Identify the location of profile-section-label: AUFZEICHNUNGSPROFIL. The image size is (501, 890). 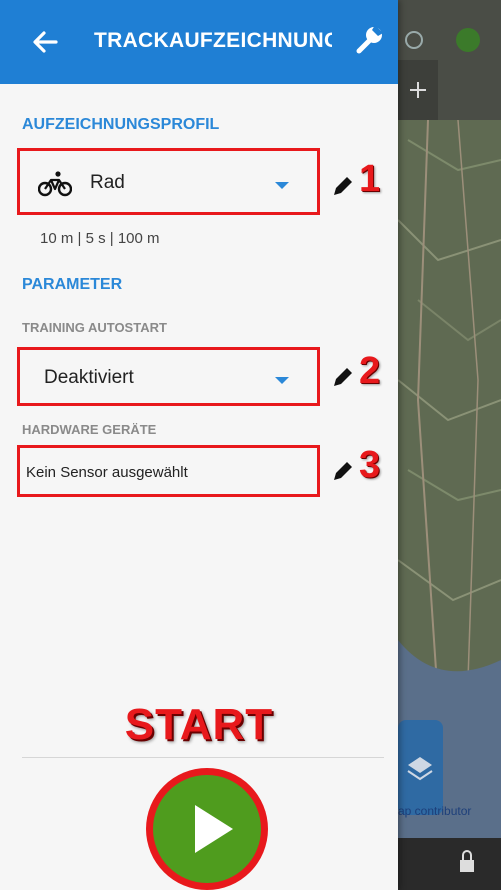
(121, 124).